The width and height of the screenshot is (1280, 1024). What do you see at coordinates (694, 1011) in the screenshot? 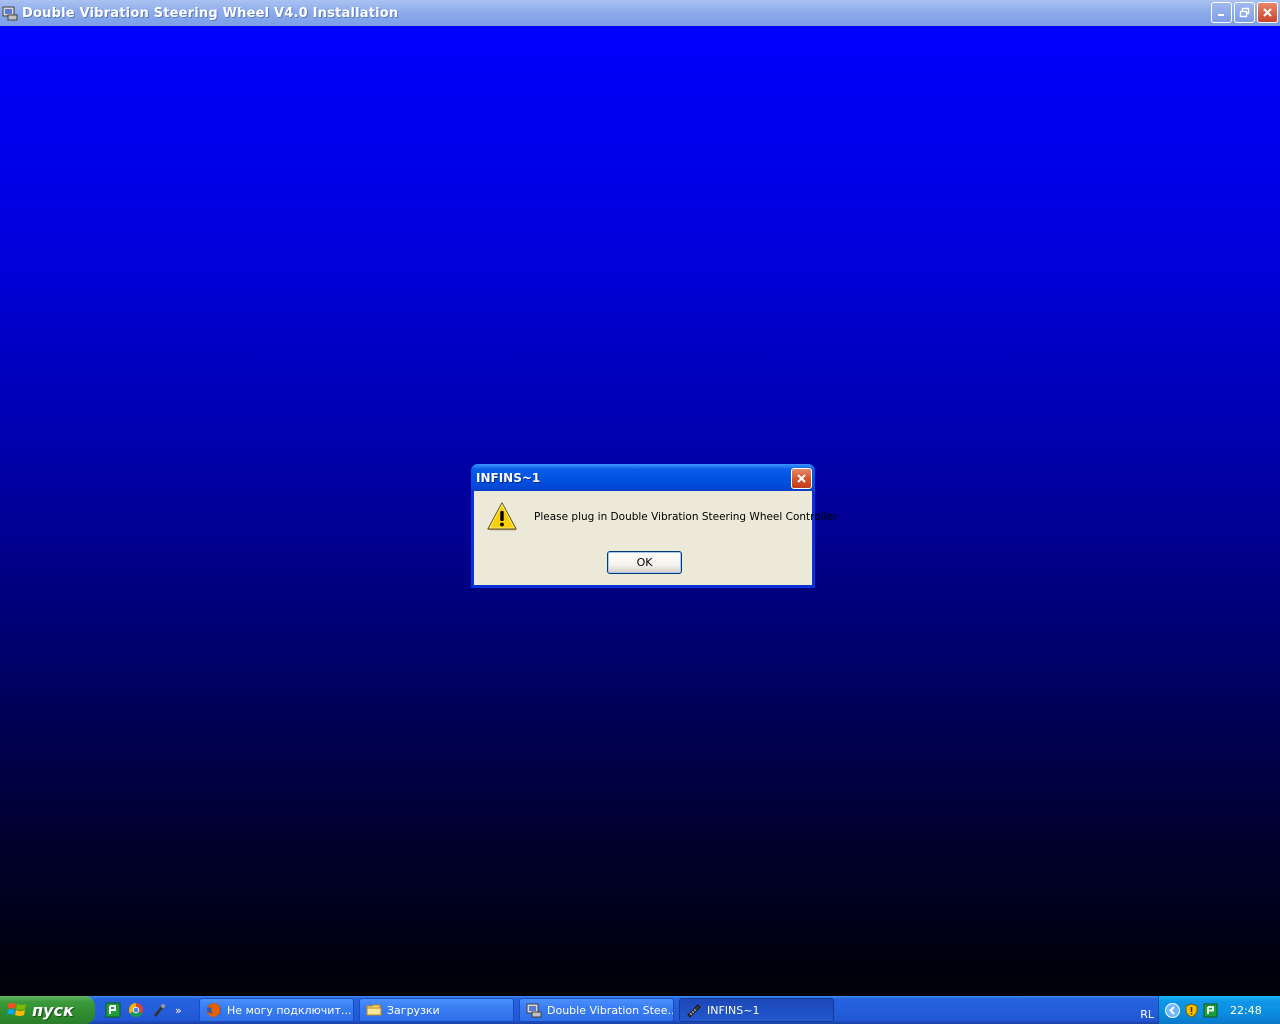
I see `setup-icon` at bounding box center [694, 1011].